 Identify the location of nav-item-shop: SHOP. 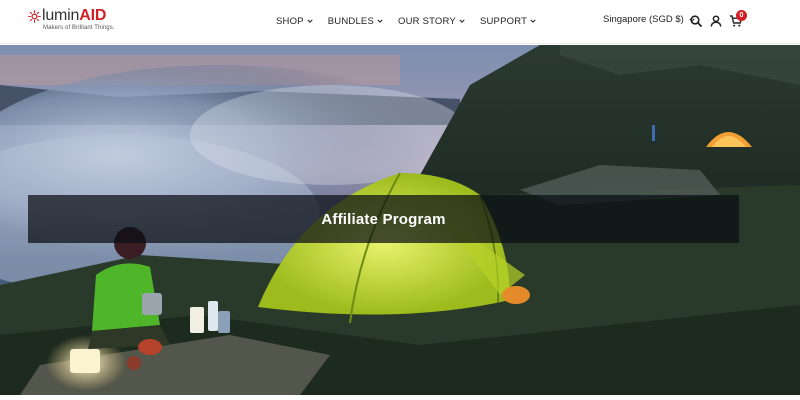
(294, 21).